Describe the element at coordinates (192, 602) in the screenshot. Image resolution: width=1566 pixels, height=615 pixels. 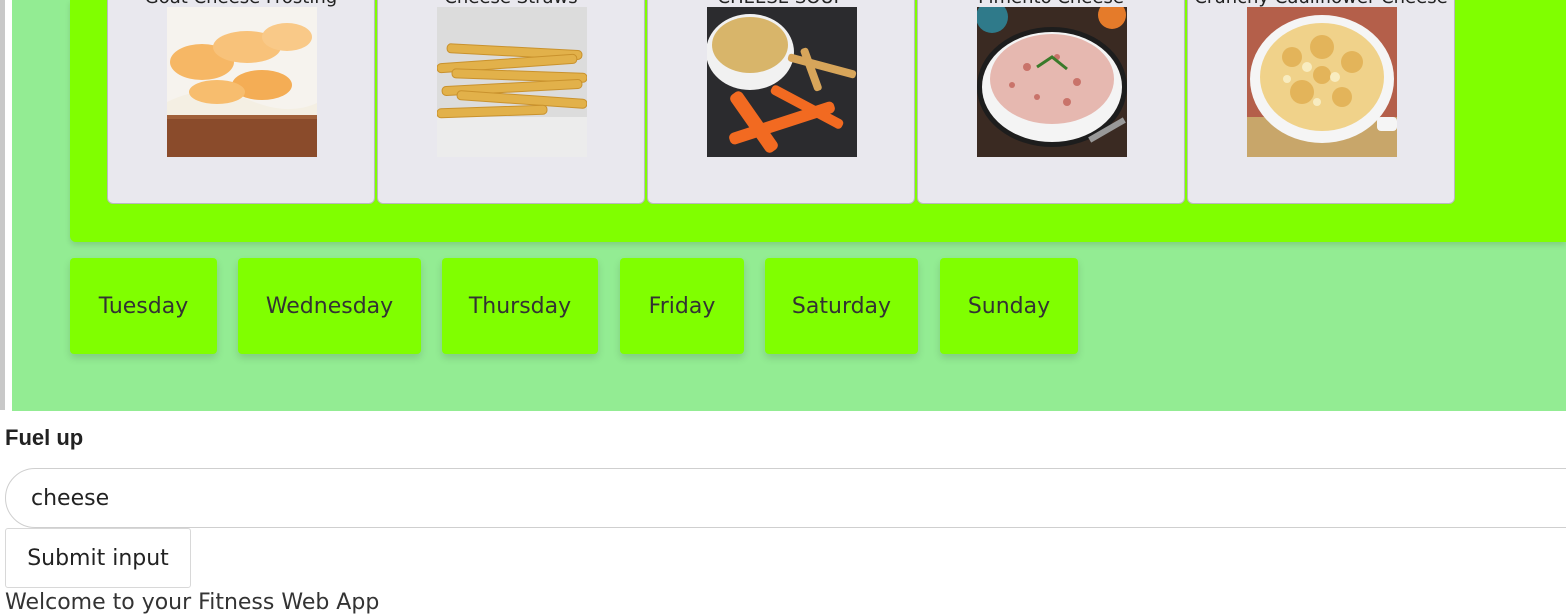
I see `footer-welcome-text: Welcome to your Fitness Web App` at that location.